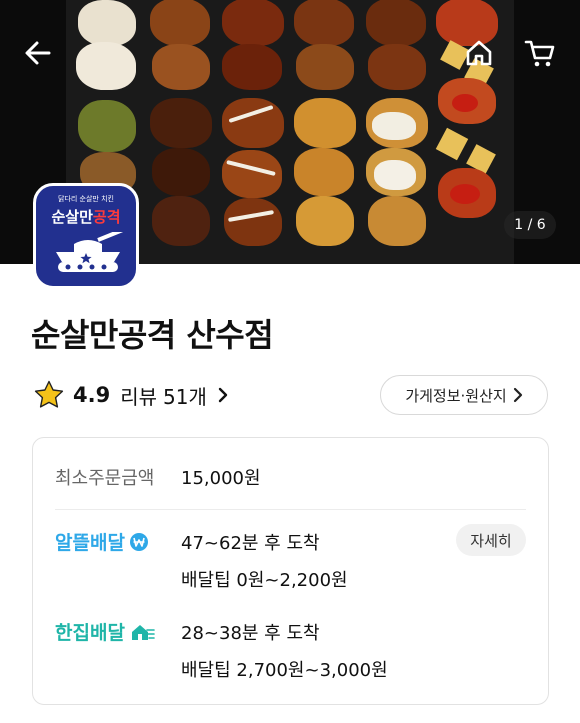  I want to click on logo-title: 순살만공격, so click(86, 216).